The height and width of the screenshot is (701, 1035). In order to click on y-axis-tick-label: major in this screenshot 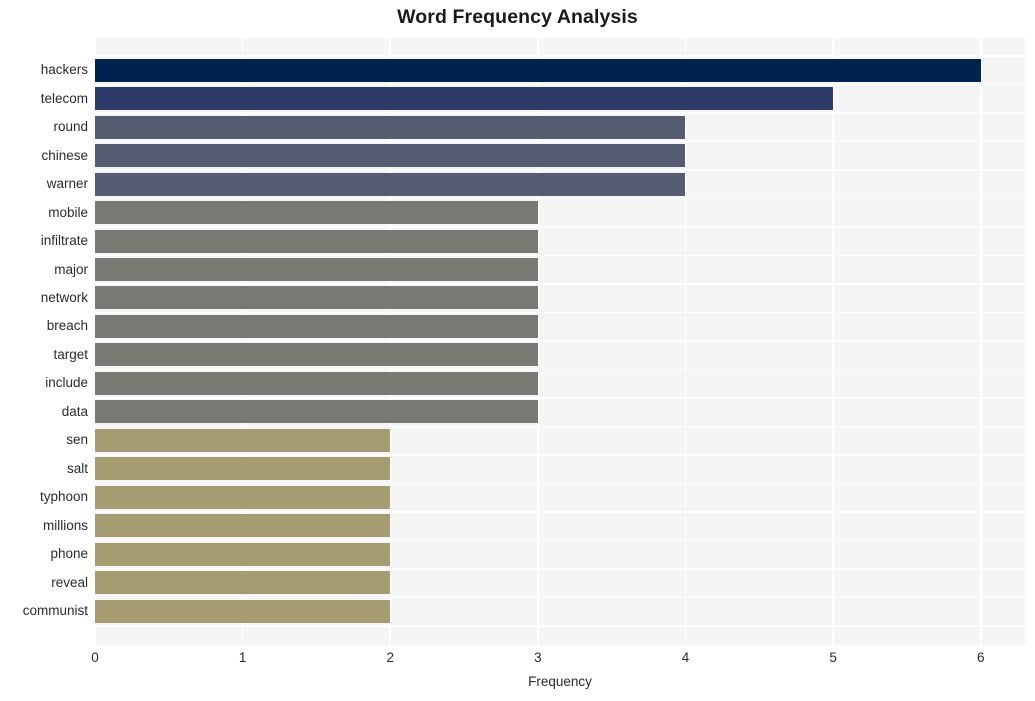, I will do `click(71, 269)`.